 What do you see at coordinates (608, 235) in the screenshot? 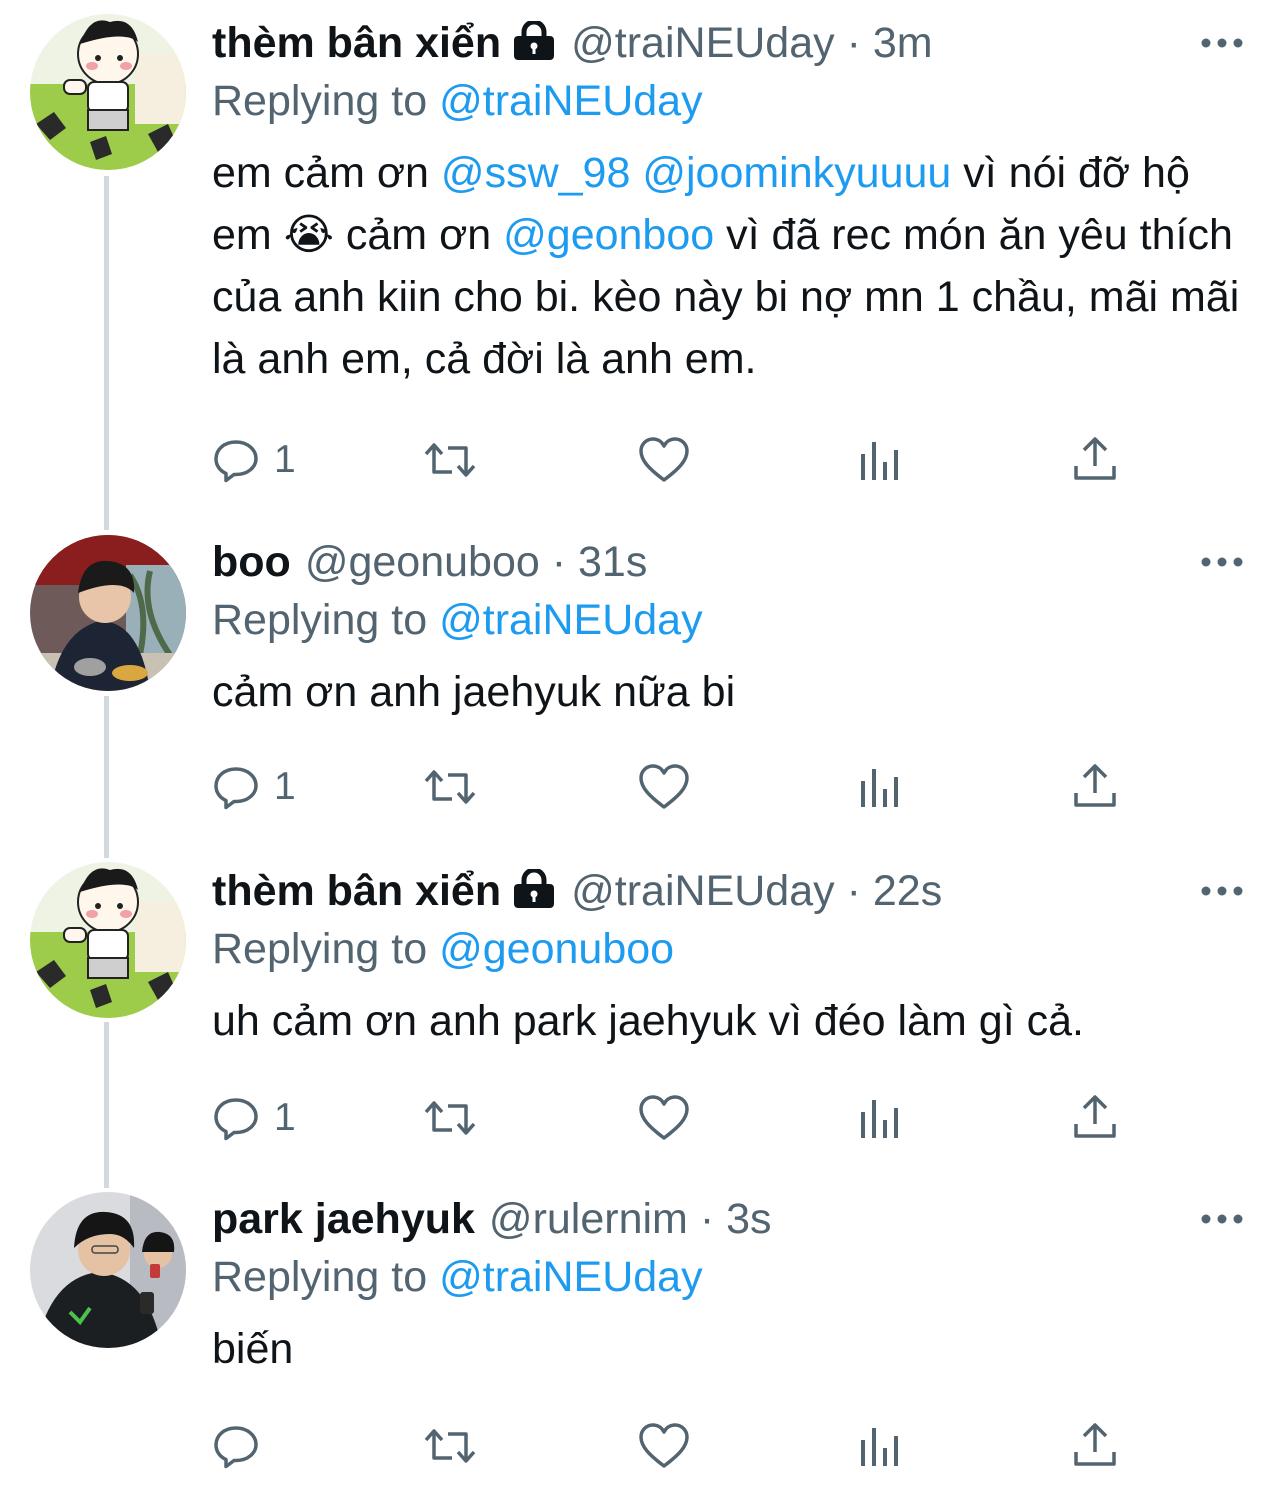
I see `mention-link: @geonboo` at bounding box center [608, 235].